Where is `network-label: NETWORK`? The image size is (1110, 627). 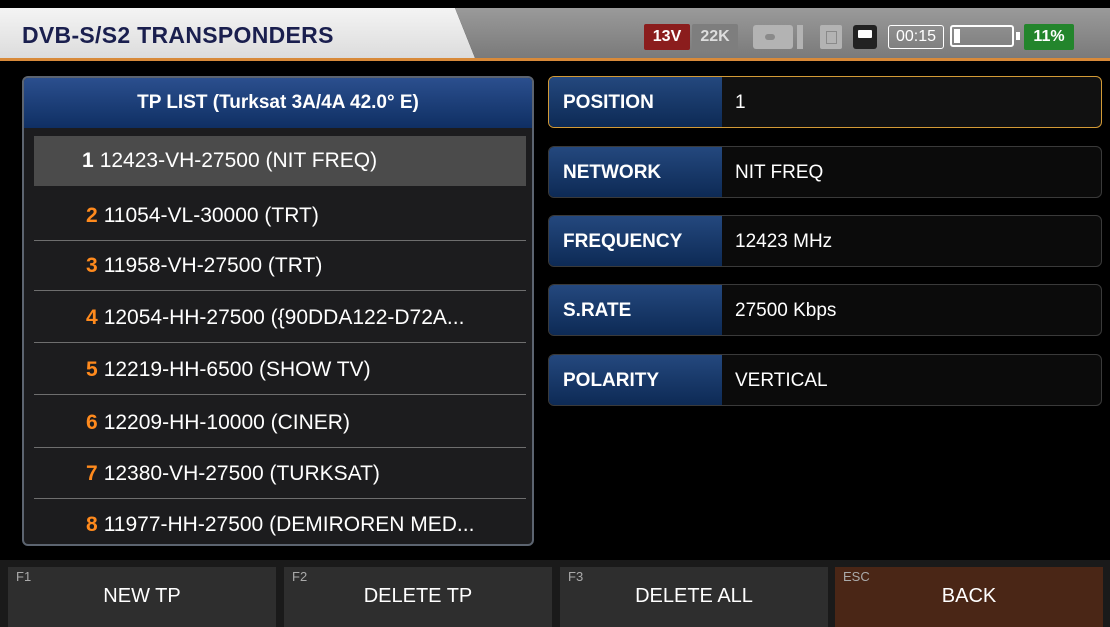 network-label: NETWORK is located at coordinates (635, 172).